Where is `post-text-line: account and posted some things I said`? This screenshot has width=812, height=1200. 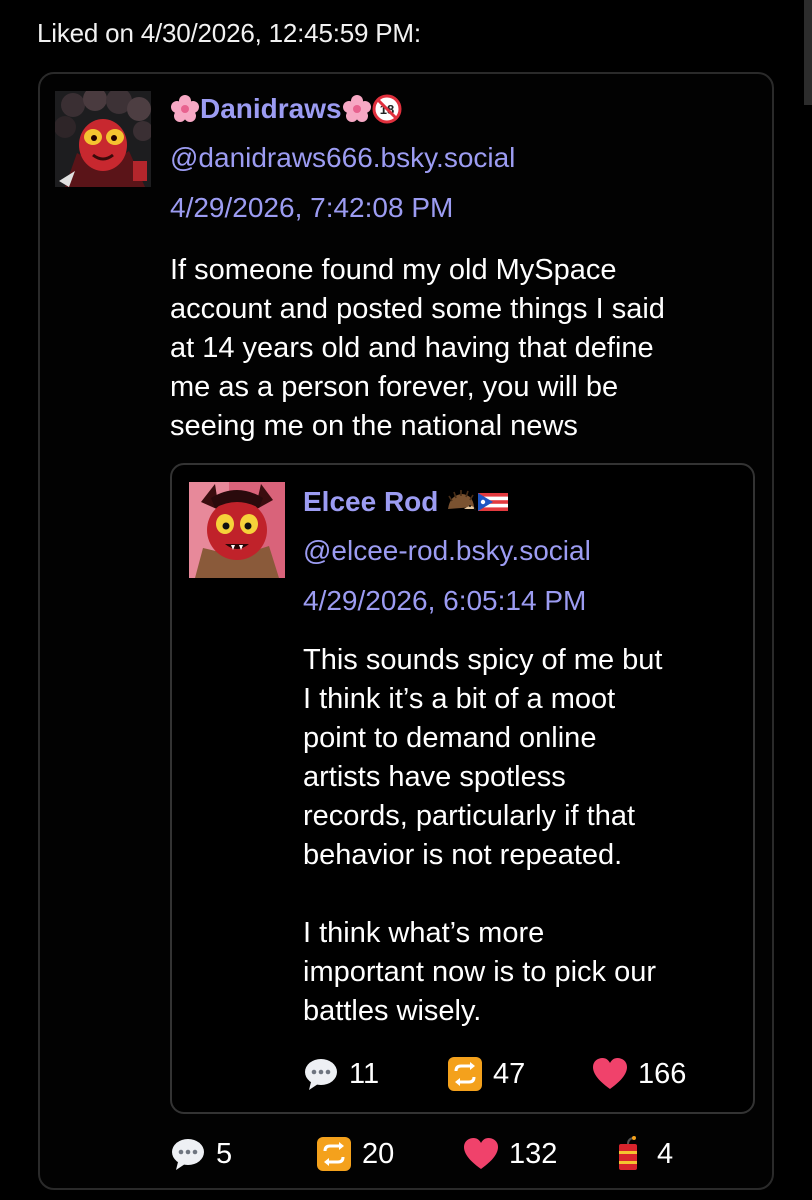 post-text-line: account and posted some things I said is located at coordinates (417, 309).